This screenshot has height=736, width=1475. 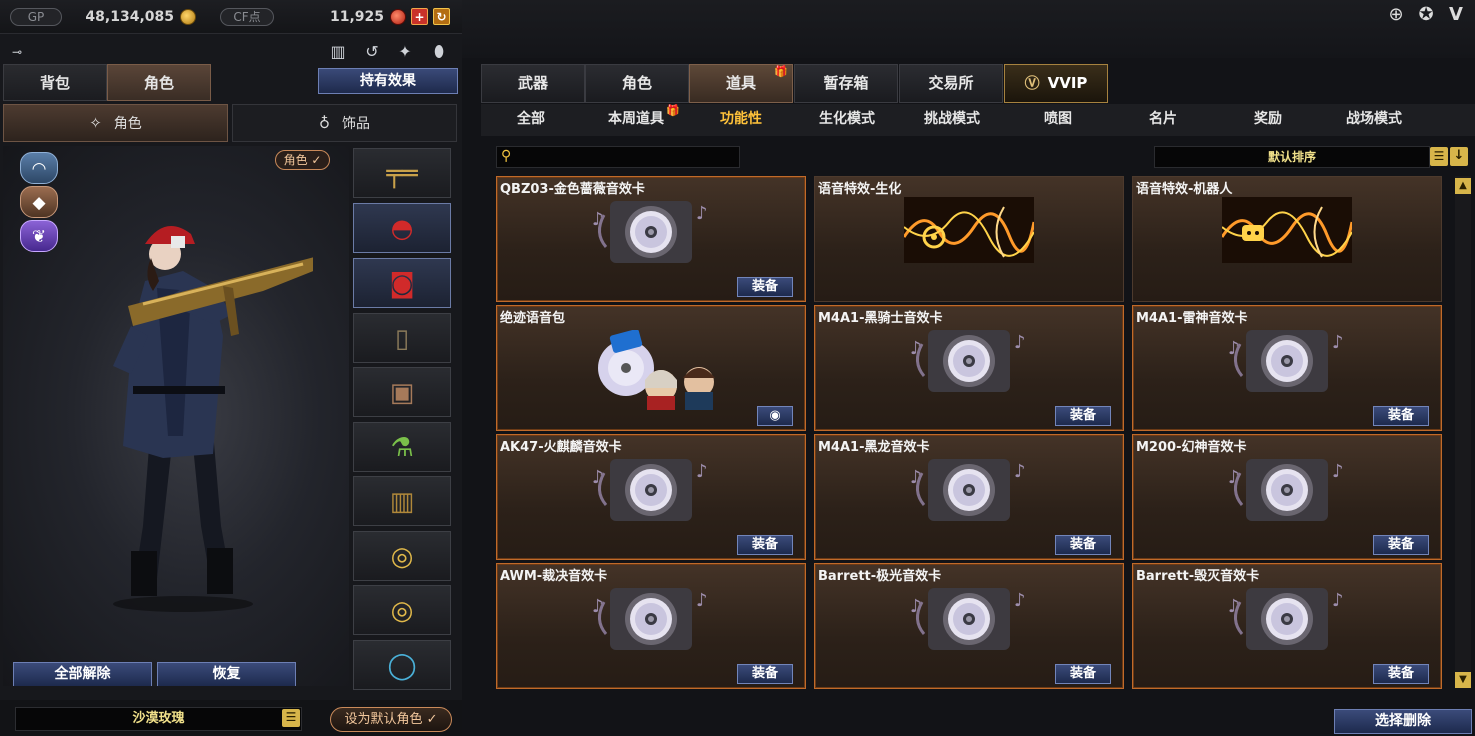 What do you see at coordinates (39, 236) in the screenshot?
I see `wing-icon: ❦` at bounding box center [39, 236].